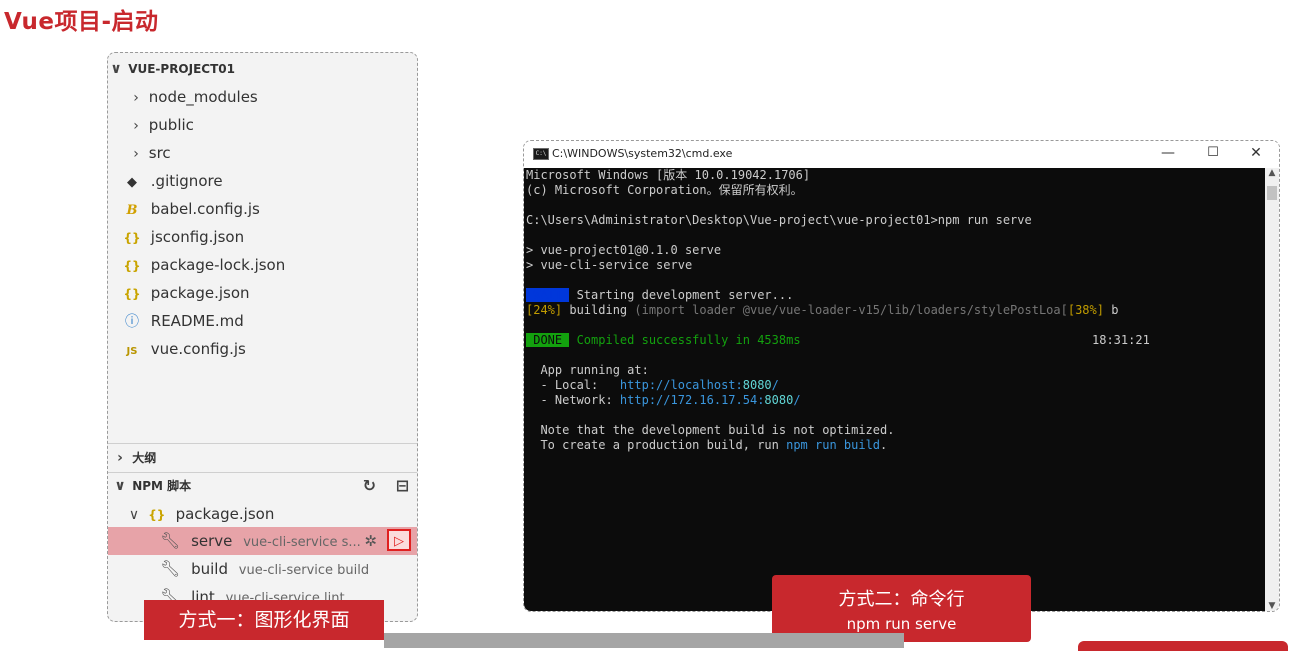  Describe the element at coordinates (1085, 310) in the screenshot. I see `progress-percent: [38%]` at that location.